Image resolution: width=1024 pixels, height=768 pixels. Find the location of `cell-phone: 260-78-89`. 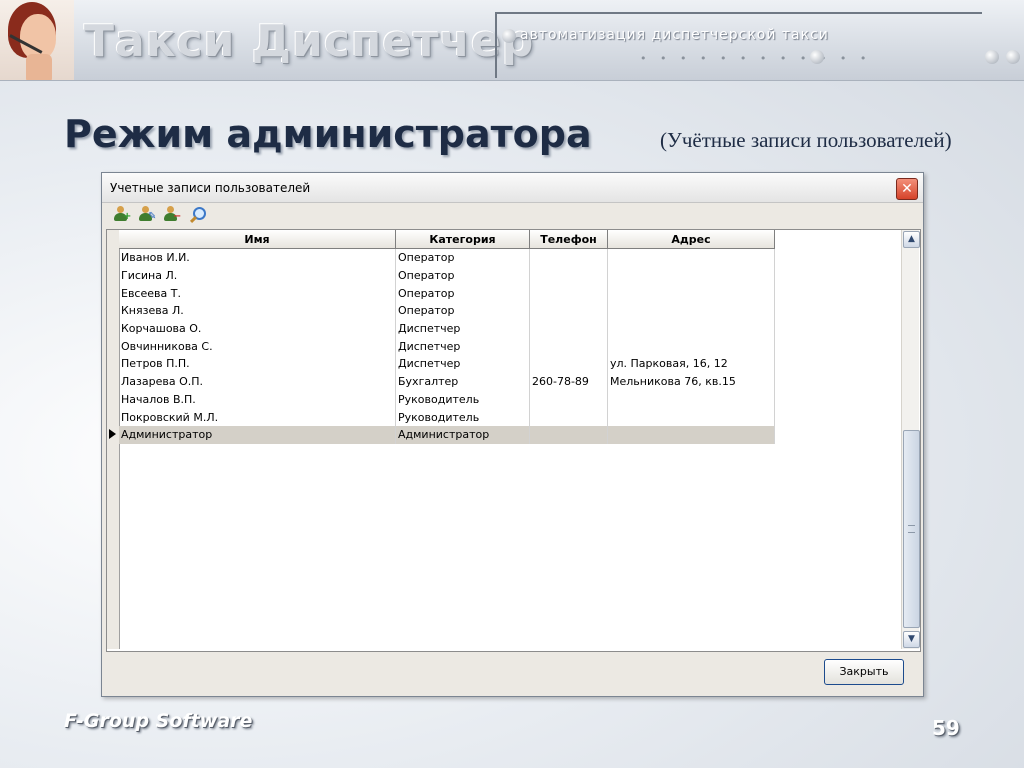

cell-phone: 260-78-89 is located at coordinates (568, 381).